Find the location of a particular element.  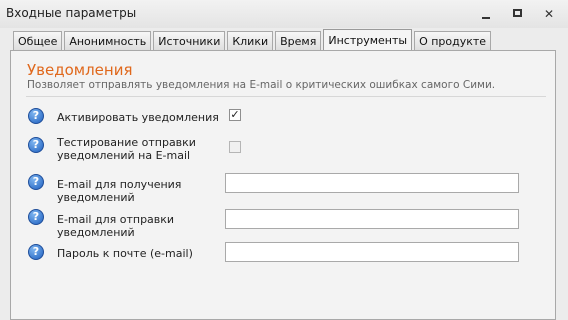

maximize-button is located at coordinates (518, 14).